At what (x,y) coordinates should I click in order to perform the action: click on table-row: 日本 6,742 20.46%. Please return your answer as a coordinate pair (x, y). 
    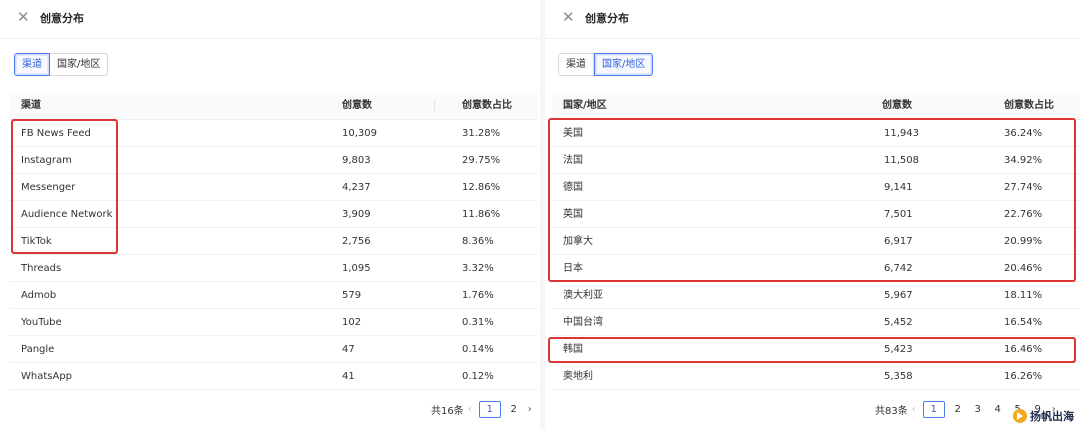
    Looking at the image, I should click on (816, 268).